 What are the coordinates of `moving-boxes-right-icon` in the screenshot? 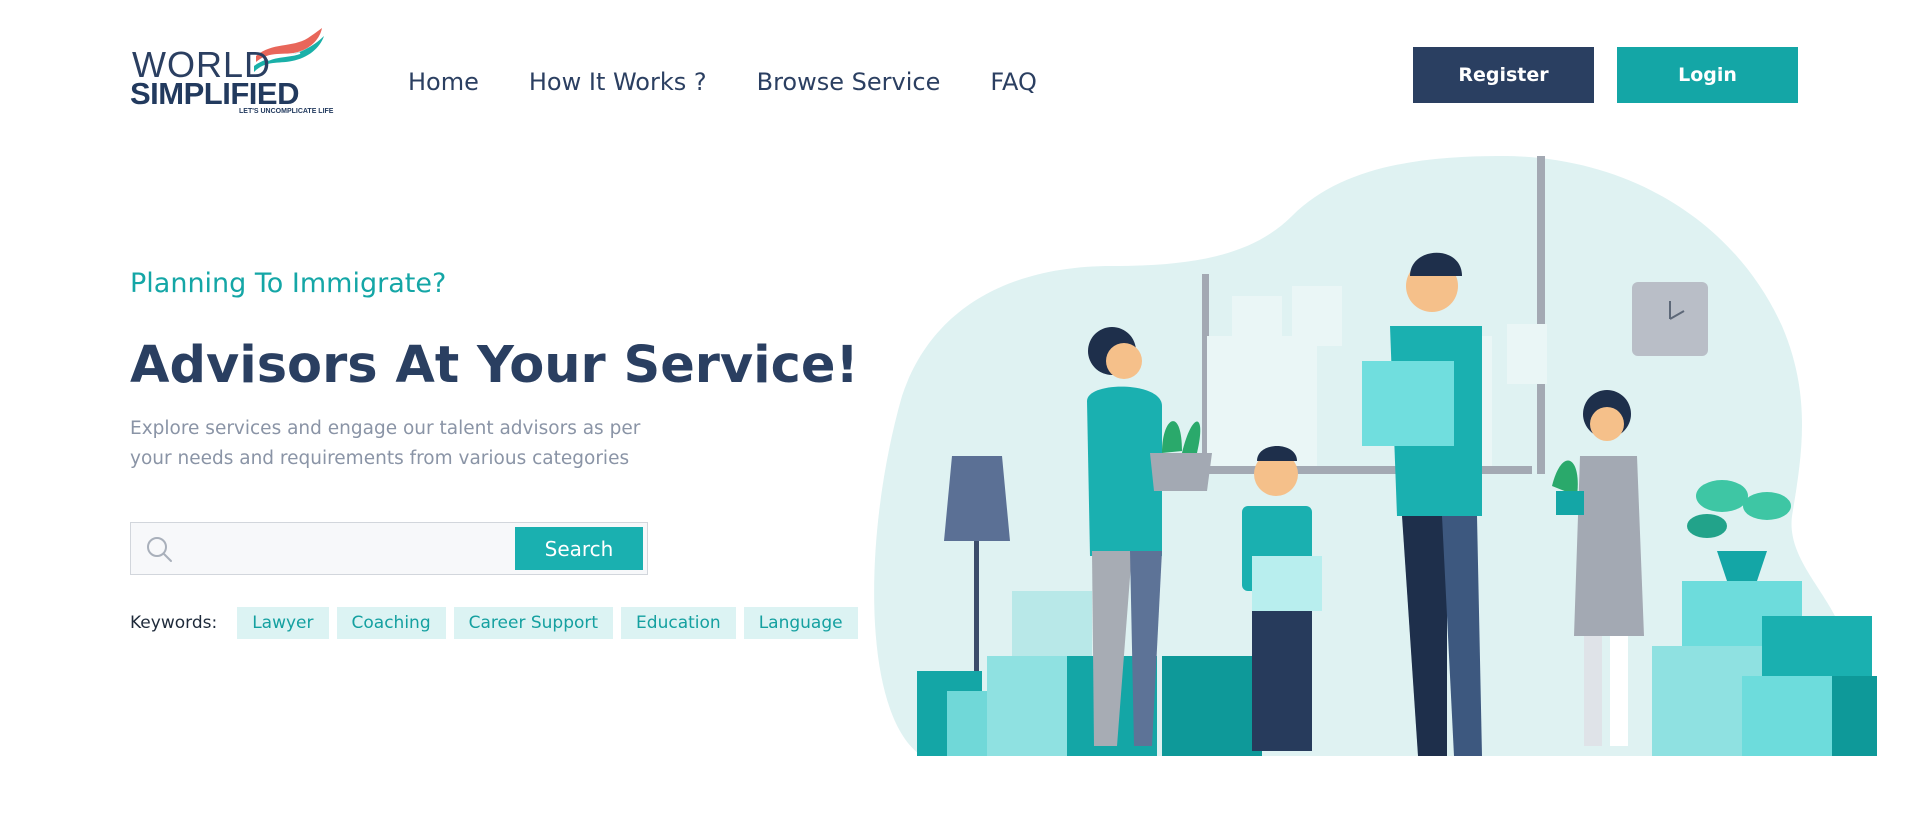 It's located at (1764, 668).